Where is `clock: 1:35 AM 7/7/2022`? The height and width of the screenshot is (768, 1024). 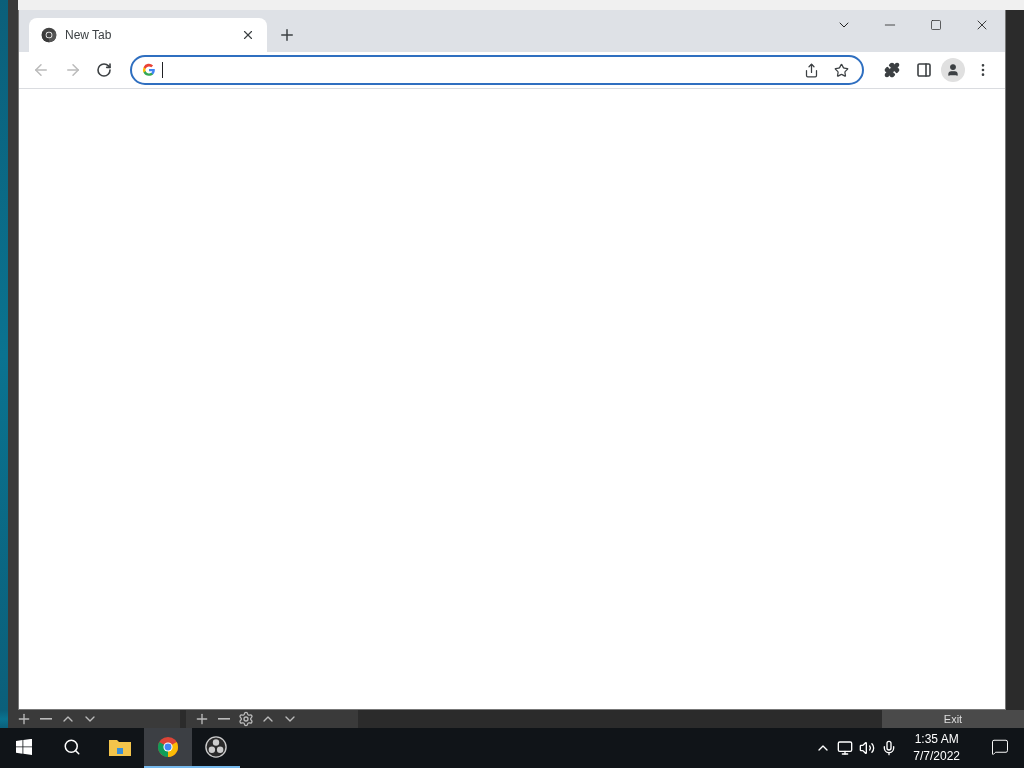
clock: 1:35 AM 7/7/2022 is located at coordinates (936, 748).